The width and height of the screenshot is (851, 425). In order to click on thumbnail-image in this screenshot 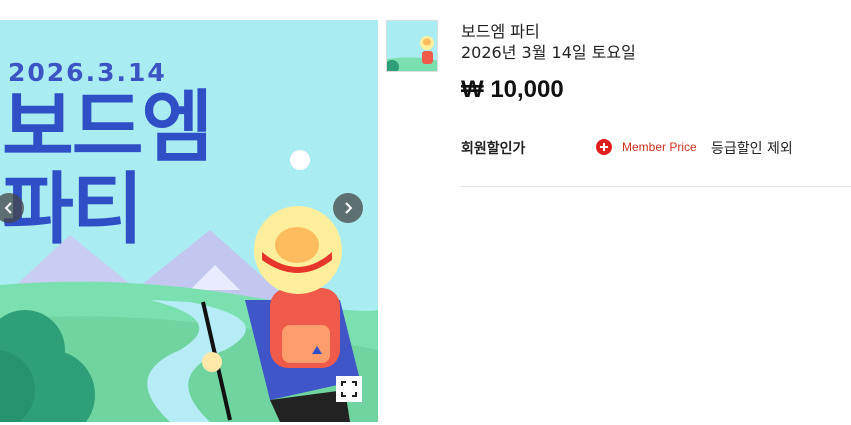, I will do `click(412, 46)`.